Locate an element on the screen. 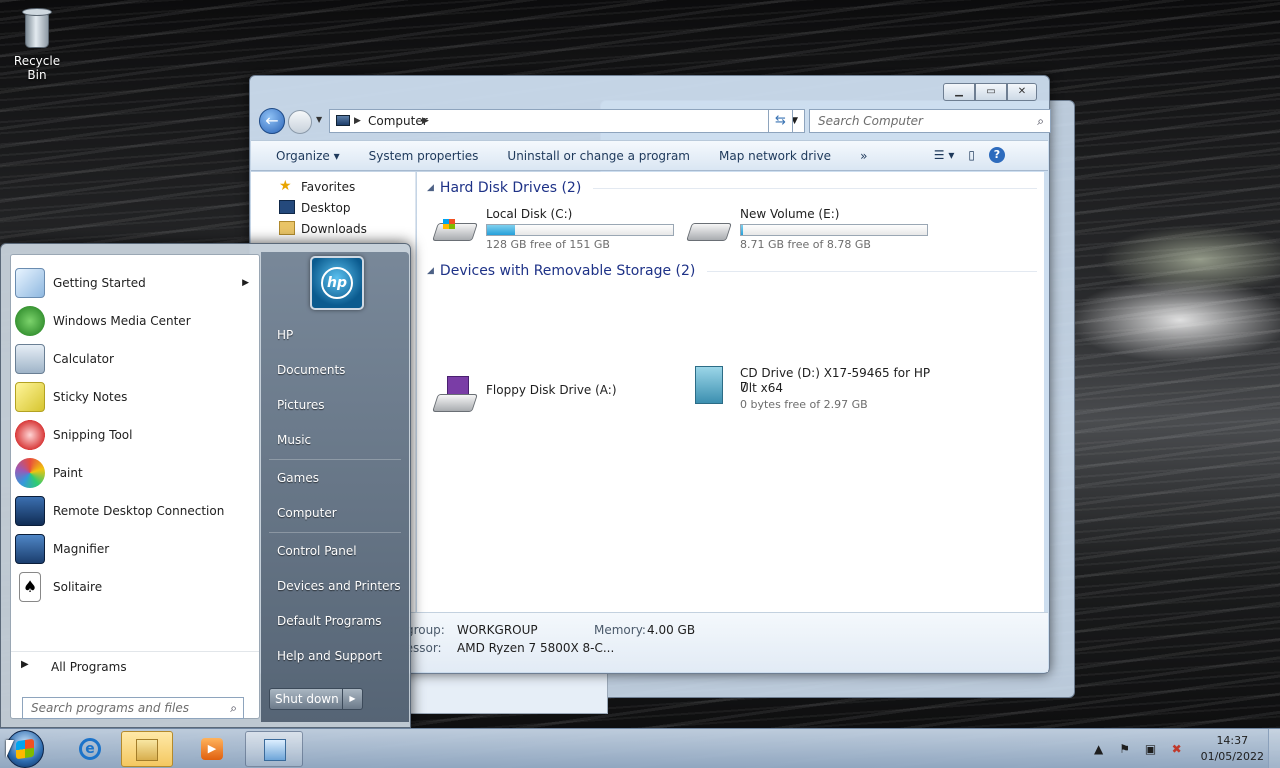 This screenshot has width=1280, height=768. clock: 14:37 01/05/2022 is located at coordinates (1232, 749).